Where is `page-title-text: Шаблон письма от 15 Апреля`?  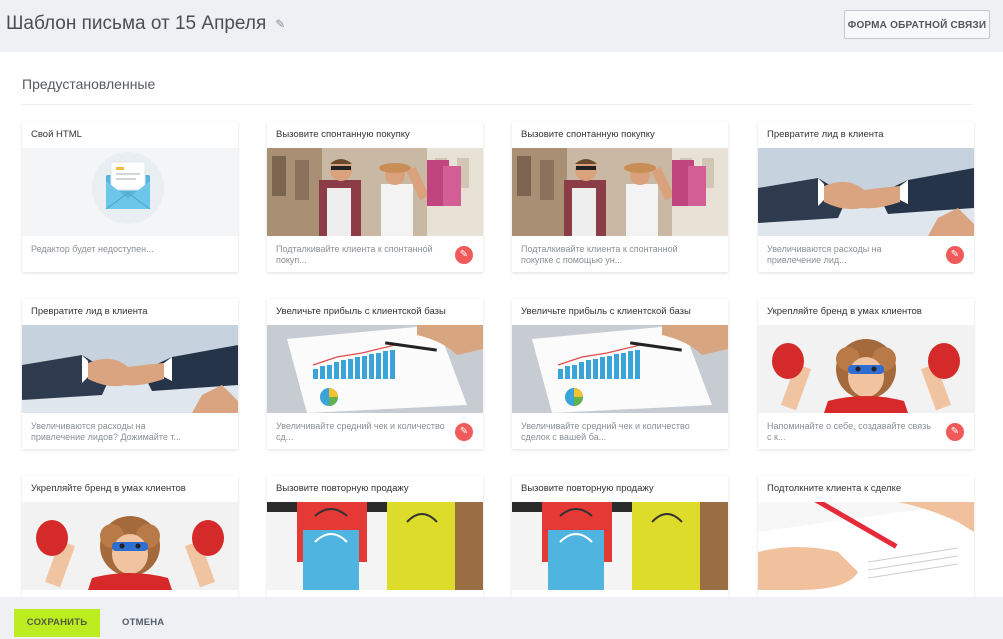 page-title-text: Шаблон письма от 15 Апреля is located at coordinates (136, 23).